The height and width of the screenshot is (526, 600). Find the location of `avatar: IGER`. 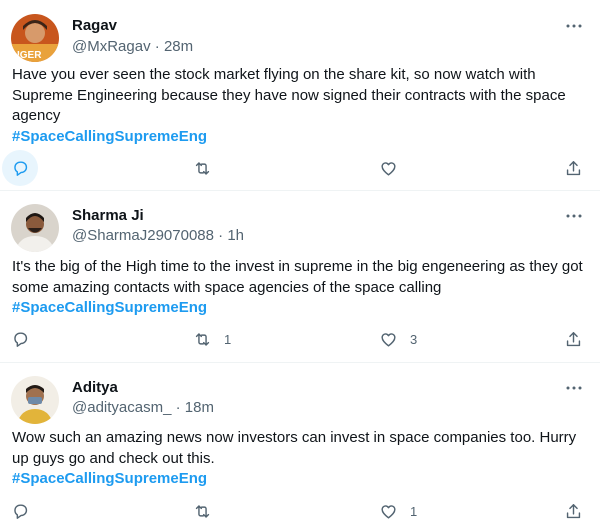

avatar: IGER is located at coordinates (35, 38).